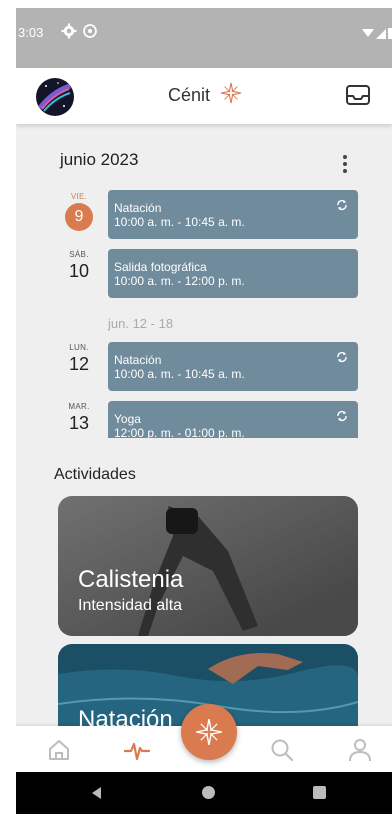 The height and width of the screenshot is (814, 392). What do you see at coordinates (319, 792) in the screenshot?
I see `recent-apps-icon` at bounding box center [319, 792].